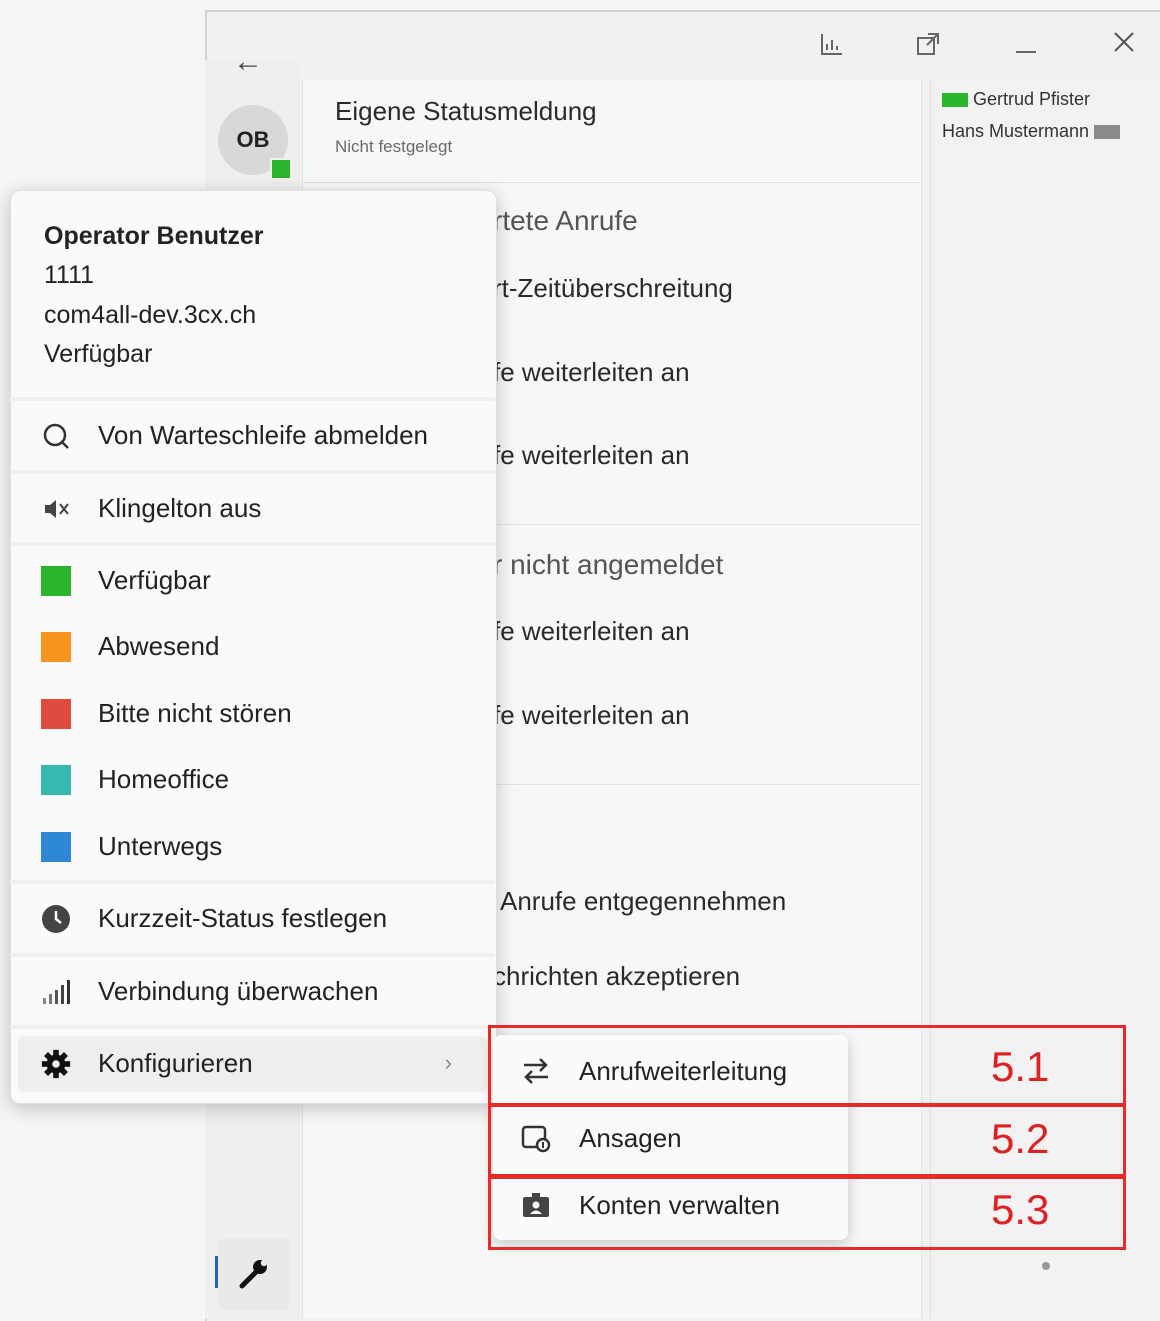 The width and height of the screenshot is (1160, 1321). What do you see at coordinates (281, 169) in the screenshot?
I see `avatar-status-dot` at bounding box center [281, 169].